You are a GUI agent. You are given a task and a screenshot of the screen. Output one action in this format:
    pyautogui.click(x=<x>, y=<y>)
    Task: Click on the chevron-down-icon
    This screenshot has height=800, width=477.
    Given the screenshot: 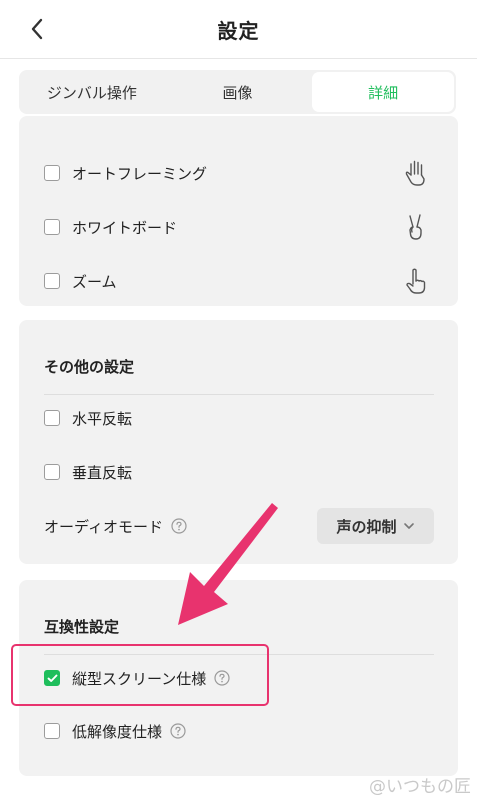 What is the action you would take?
    pyautogui.click(x=408, y=526)
    